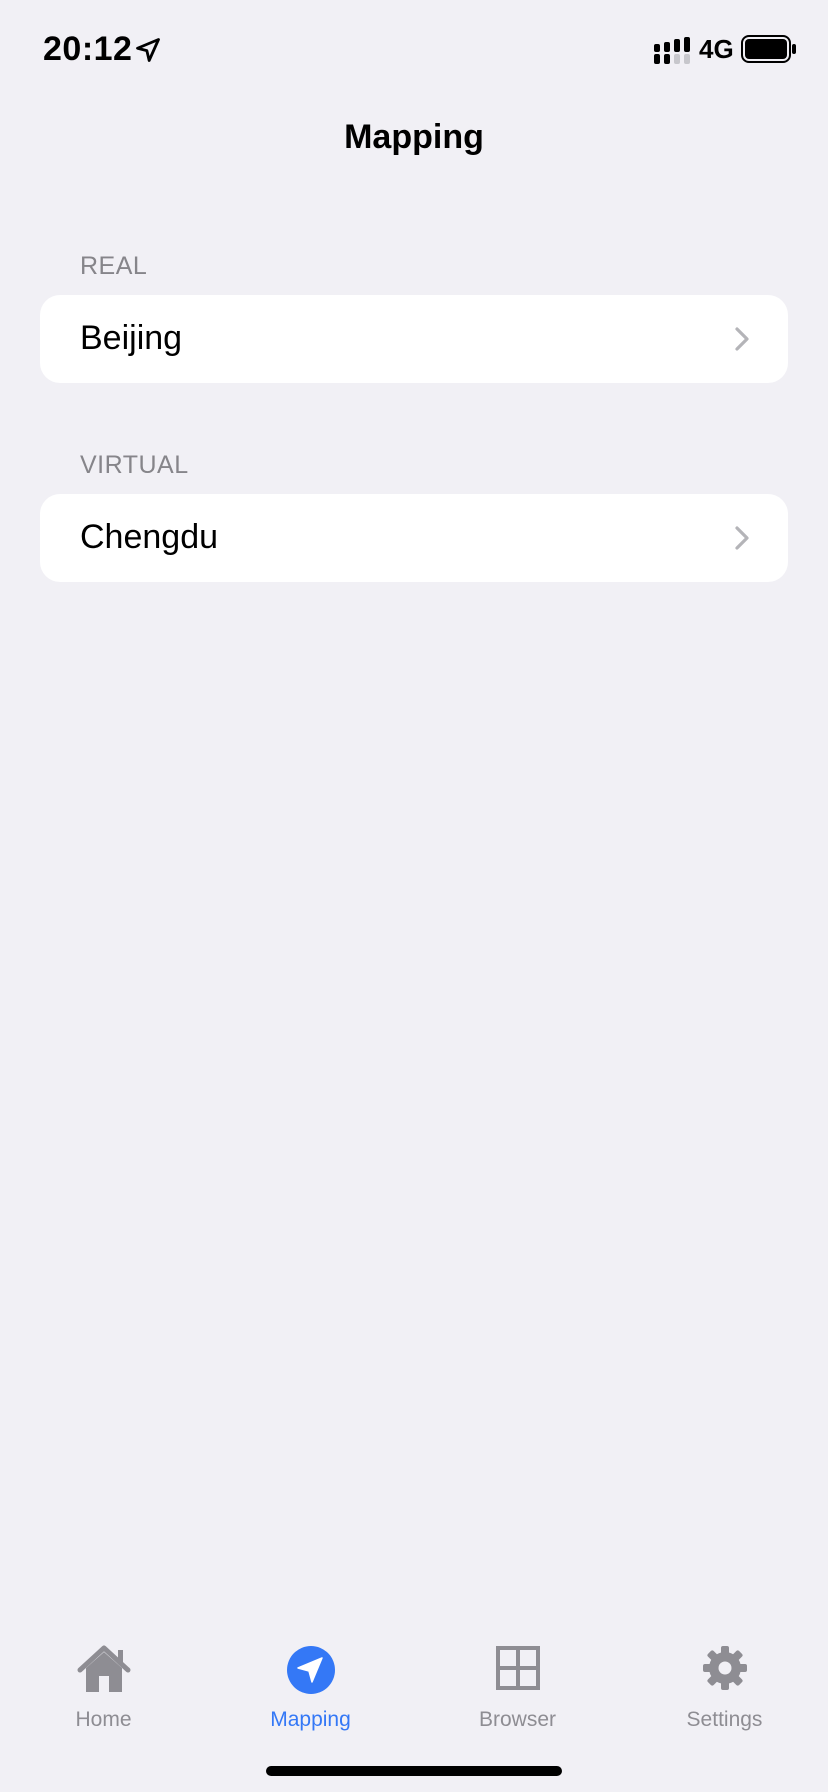 This screenshot has width=828, height=1792. Describe the element at coordinates (414, 1771) in the screenshot. I see `home-indicator` at that location.